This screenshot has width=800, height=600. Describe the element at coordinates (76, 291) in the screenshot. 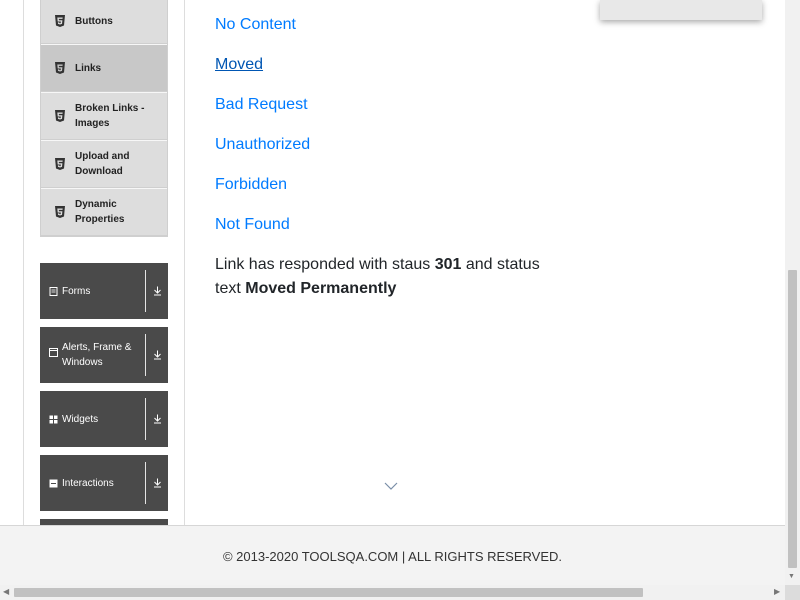

I see `sidebar-group-label: Forms` at that location.